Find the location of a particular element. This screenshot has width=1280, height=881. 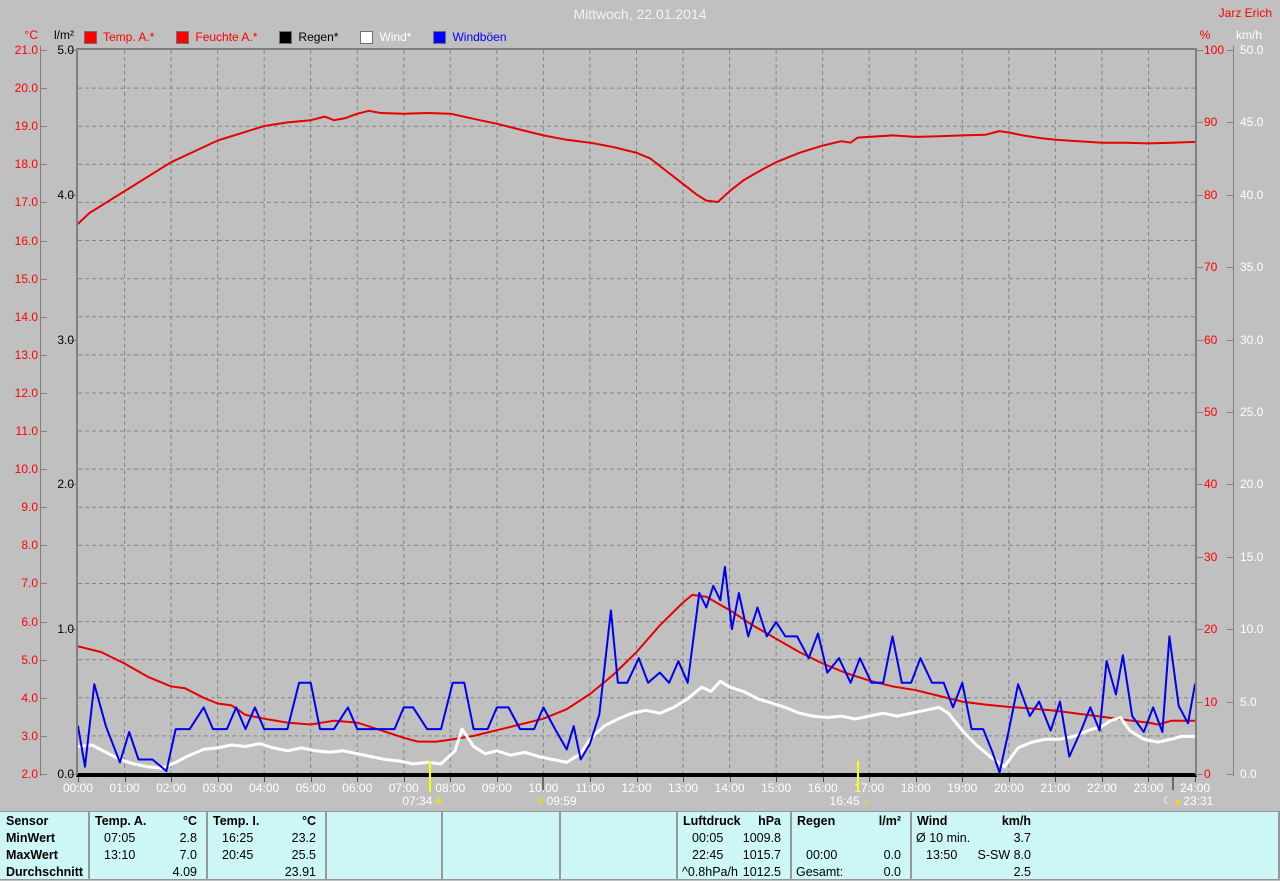

x-axis-label: 02:00 is located at coordinates (171, 788).